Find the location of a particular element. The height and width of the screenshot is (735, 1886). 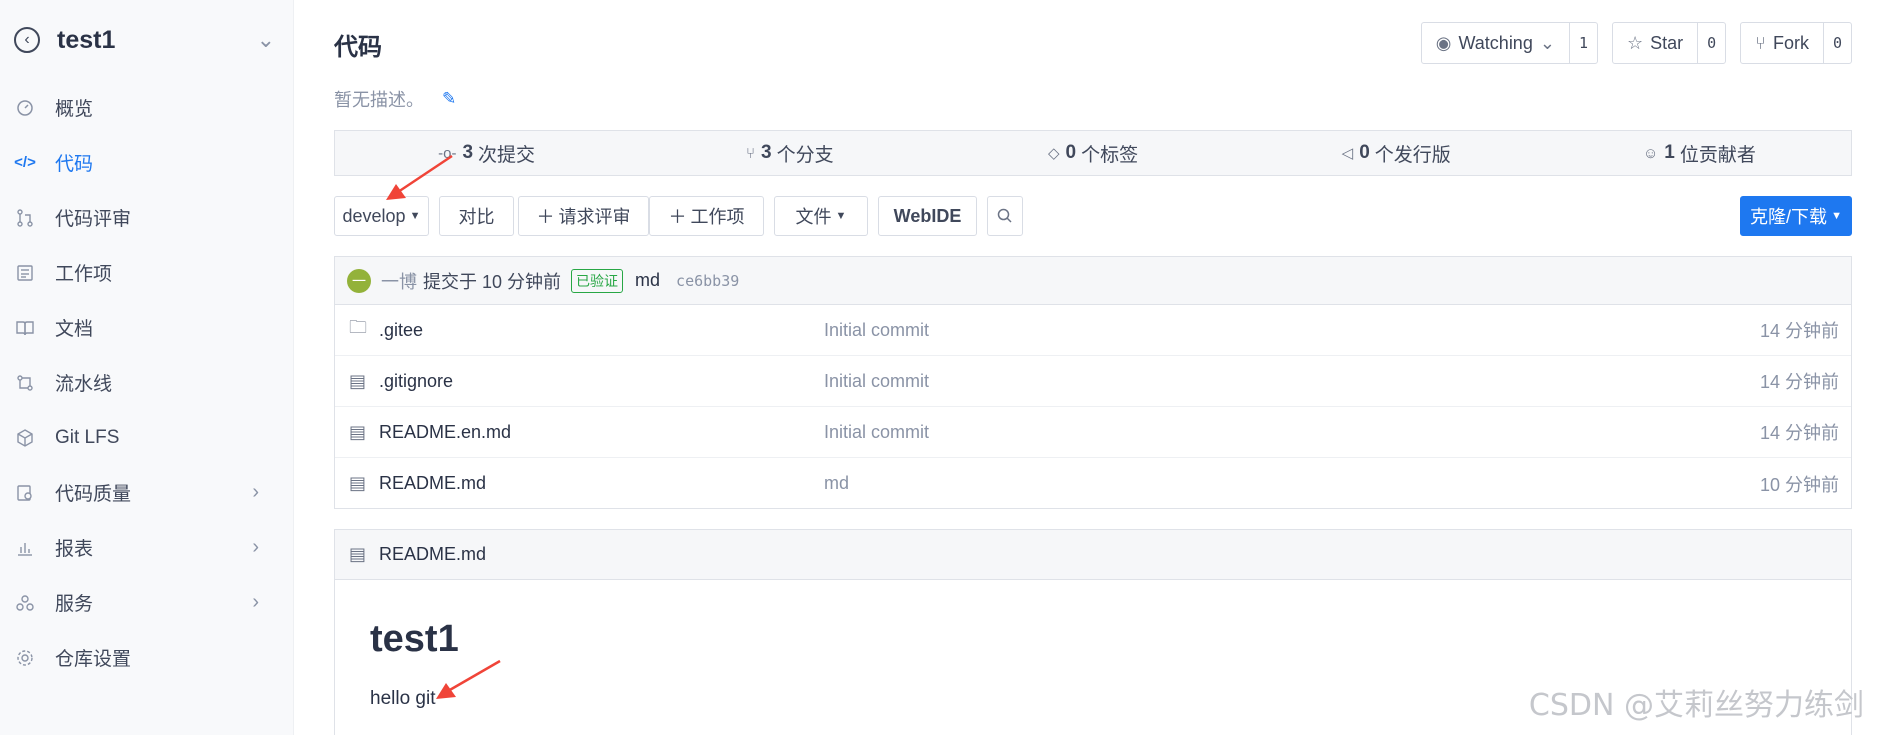

file-name: .gitee is located at coordinates (401, 330).